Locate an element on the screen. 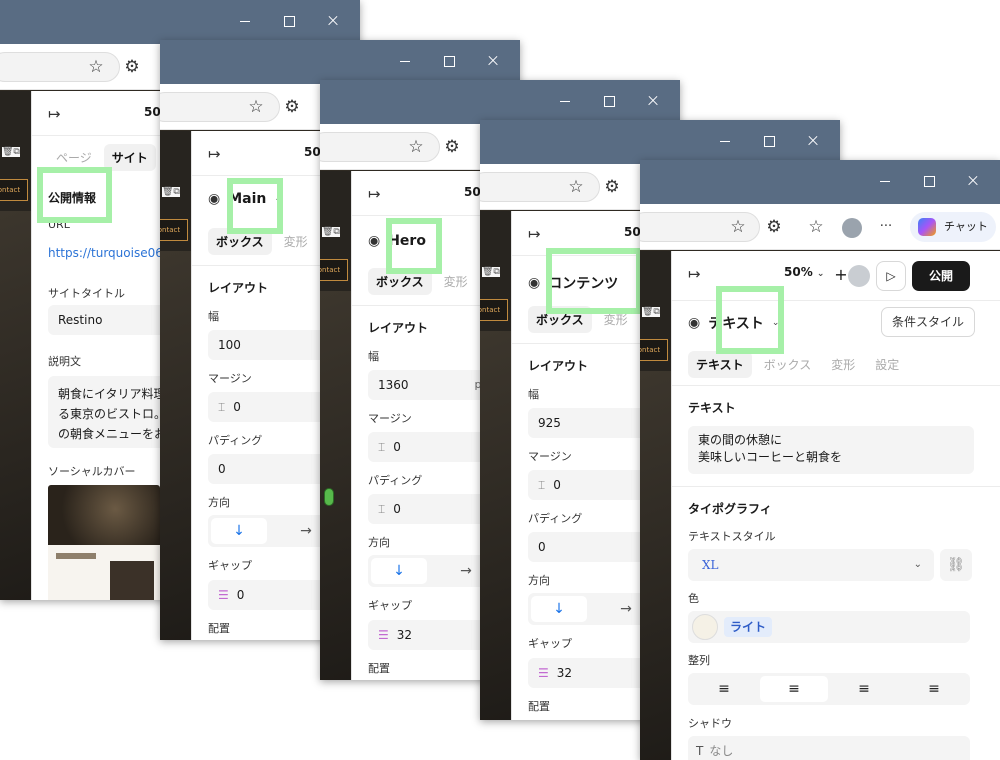  cover-photo is located at coordinates (132, 580).